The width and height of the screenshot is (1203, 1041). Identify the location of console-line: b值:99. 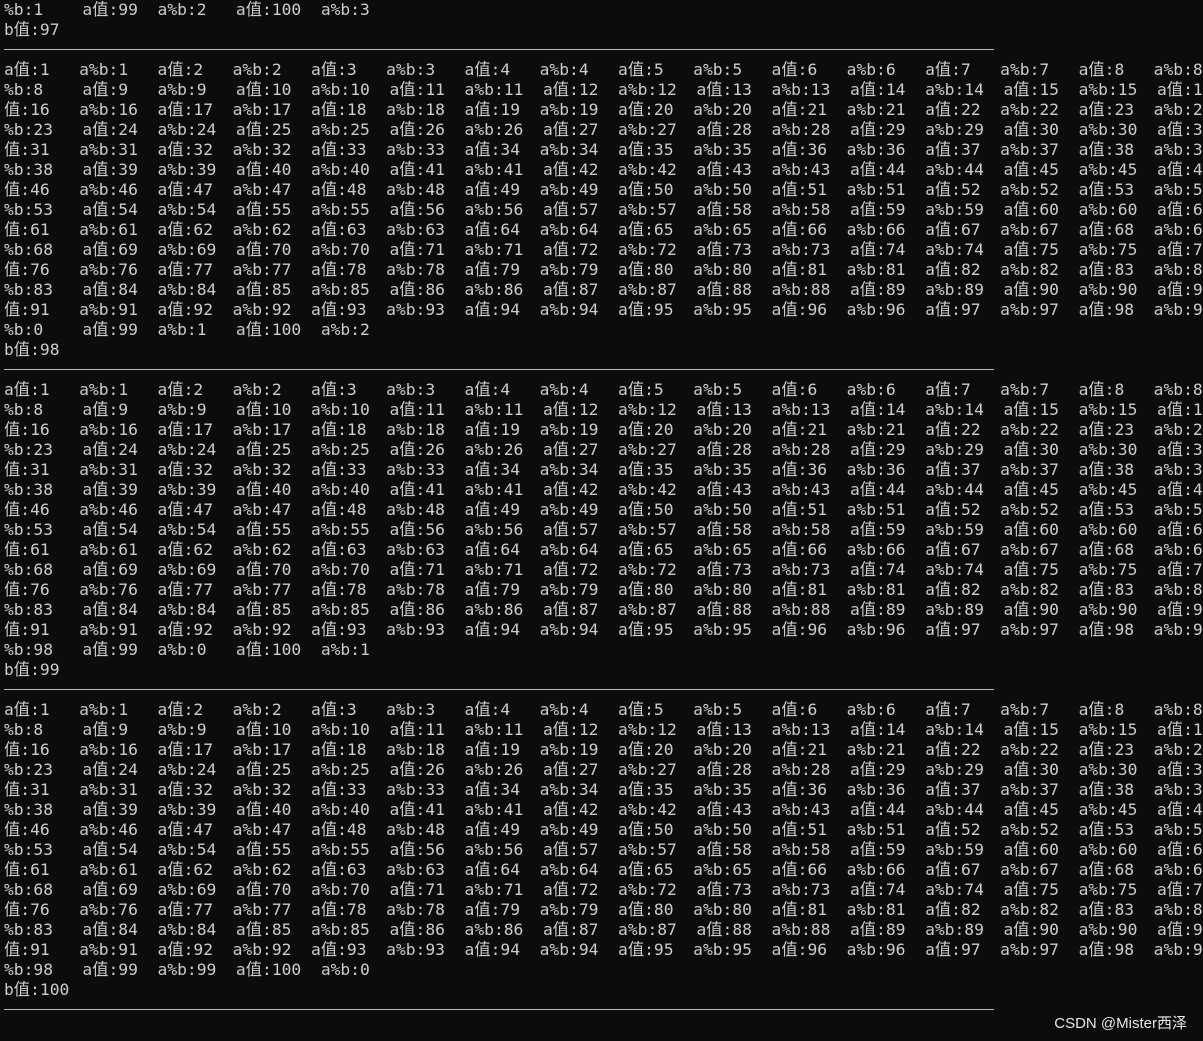
(32, 669).